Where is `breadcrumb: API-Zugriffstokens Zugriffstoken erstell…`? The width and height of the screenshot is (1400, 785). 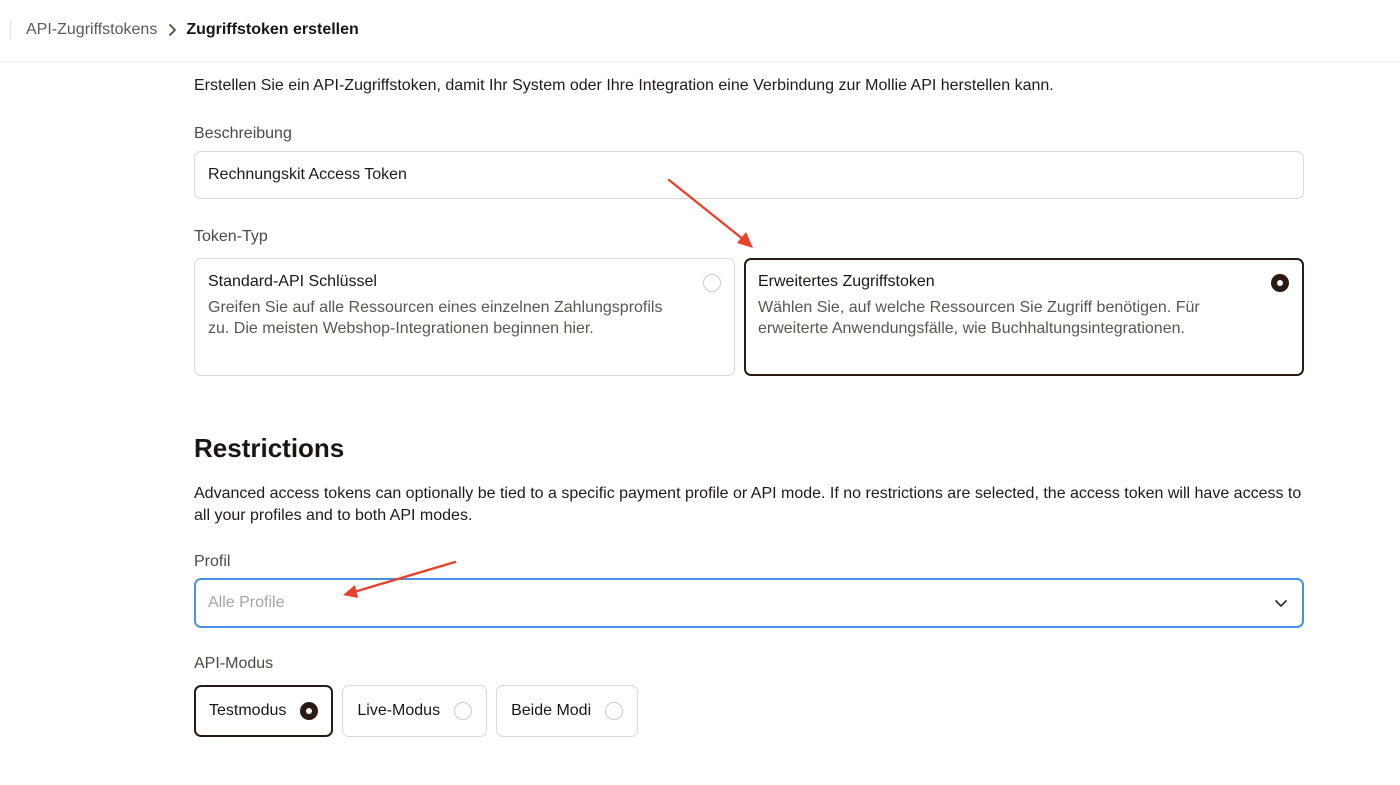
breadcrumb: API-Zugriffstokens Zugriffstoken erstell… is located at coordinates (192, 30).